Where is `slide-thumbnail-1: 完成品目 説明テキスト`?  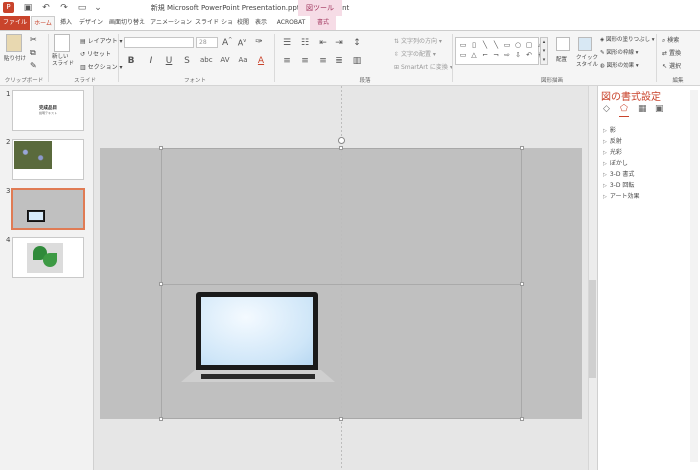
slide-thumbnail-1: 完成品目 説明テキスト is located at coordinates (48, 110).